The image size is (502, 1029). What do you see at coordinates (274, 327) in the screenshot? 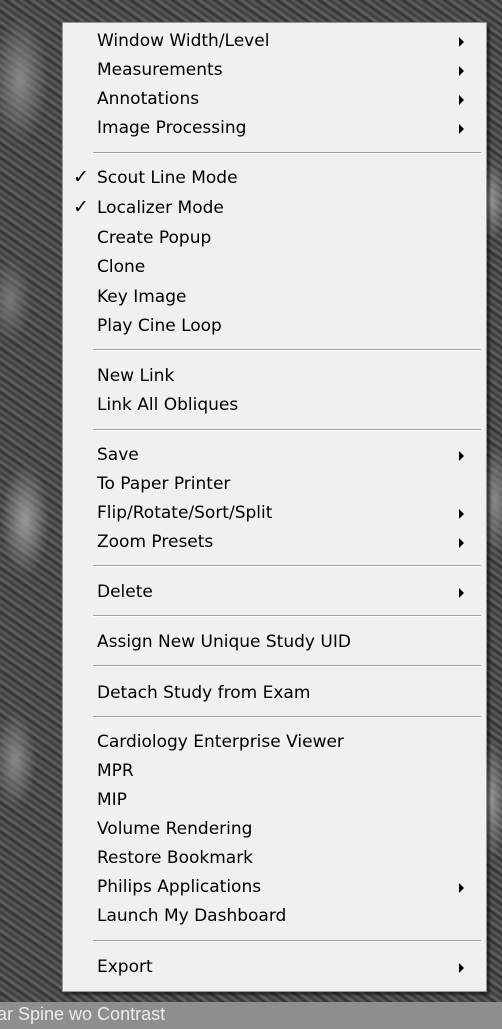
I see `menu-item-play-cine-loop: Play Cine Loop` at bounding box center [274, 327].